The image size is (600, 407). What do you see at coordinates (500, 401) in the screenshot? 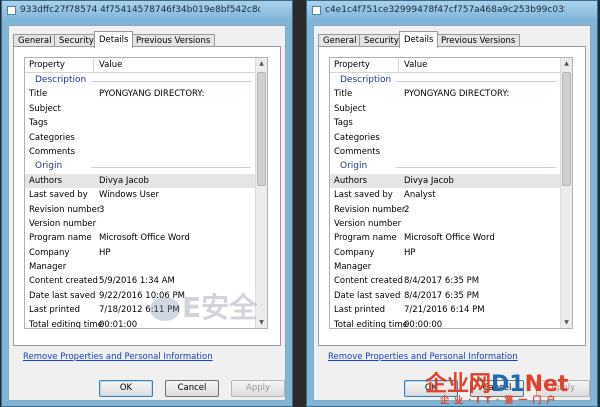
I see `d1net-tagline-watermark: 企业·IT·第一门户` at bounding box center [500, 401].